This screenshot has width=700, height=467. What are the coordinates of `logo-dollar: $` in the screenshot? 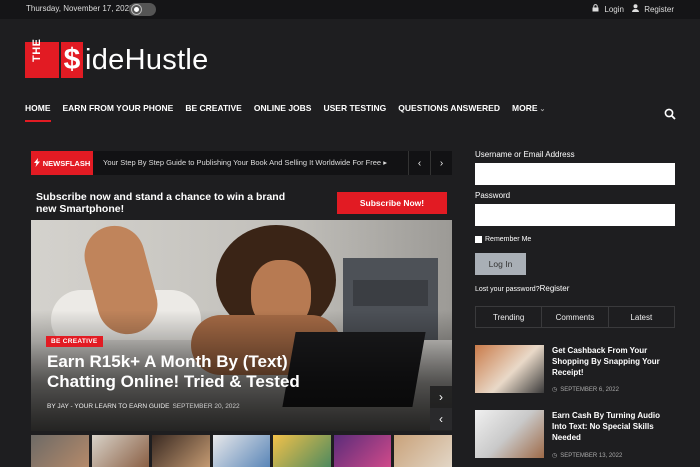 It's located at (72, 60).